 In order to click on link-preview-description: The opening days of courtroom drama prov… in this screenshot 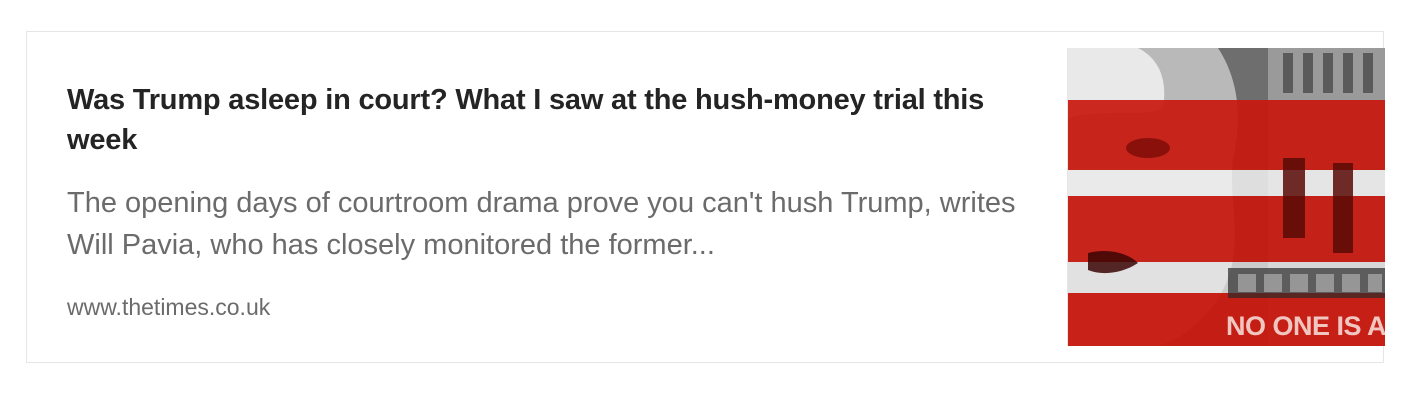, I will do `click(541, 224)`.